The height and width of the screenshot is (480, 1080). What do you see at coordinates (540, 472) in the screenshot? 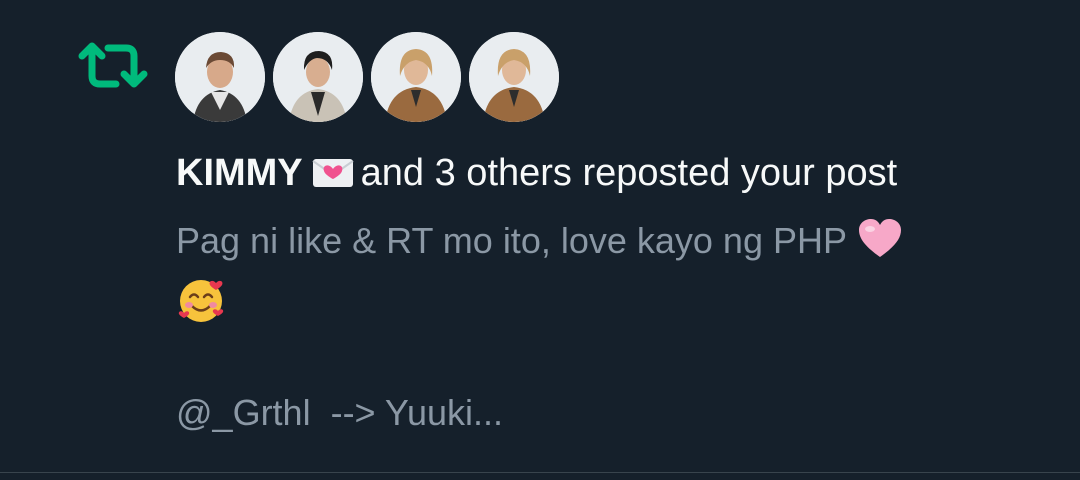
I see `divider` at bounding box center [540, 472].